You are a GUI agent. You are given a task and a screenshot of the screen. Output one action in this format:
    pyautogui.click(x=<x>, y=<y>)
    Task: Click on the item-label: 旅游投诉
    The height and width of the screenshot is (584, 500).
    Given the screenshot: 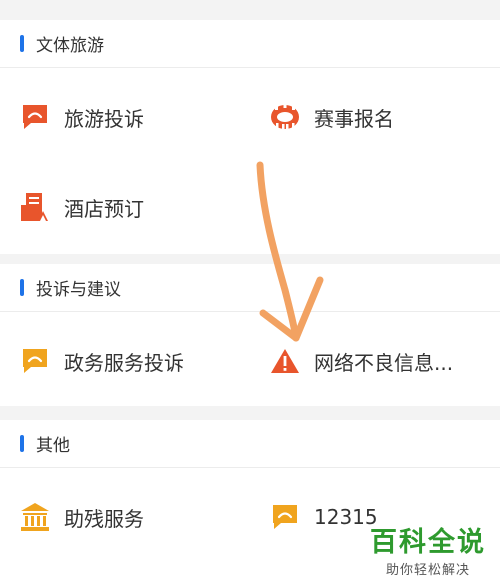 What is the action you would take?
    pyautogui.click(x=104, y=118)
    